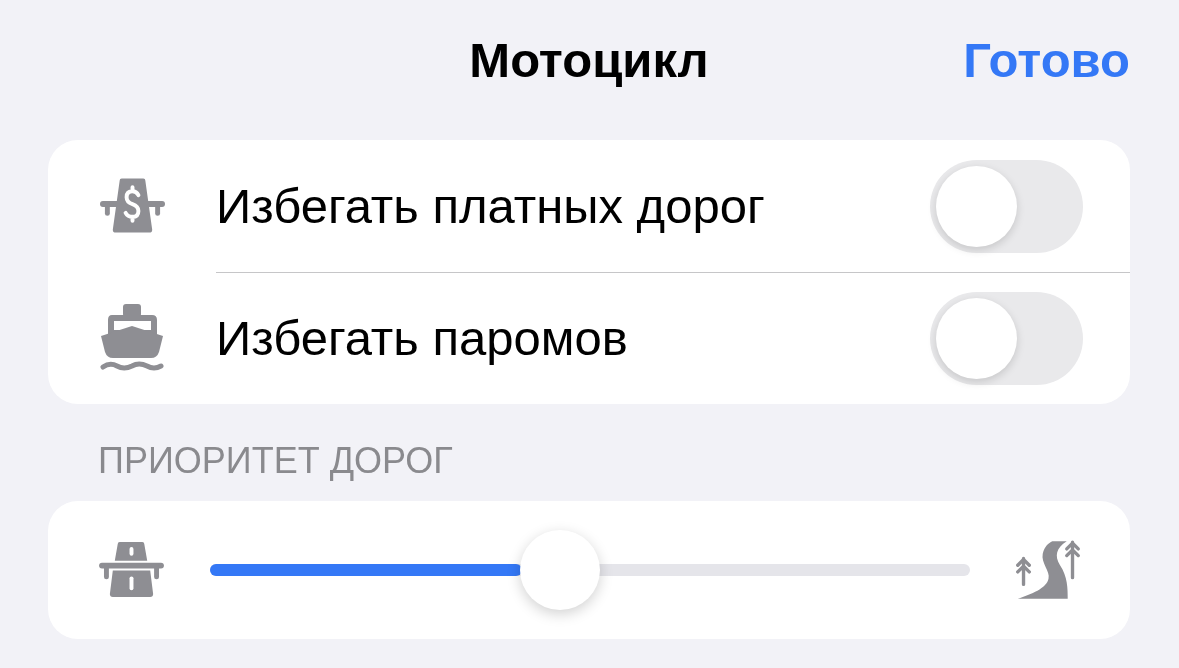 This screenshot has width=1179, height=668. I want to click on section-header: ПРИОРИТЕТ ДОРОГ, so click(275, 461).